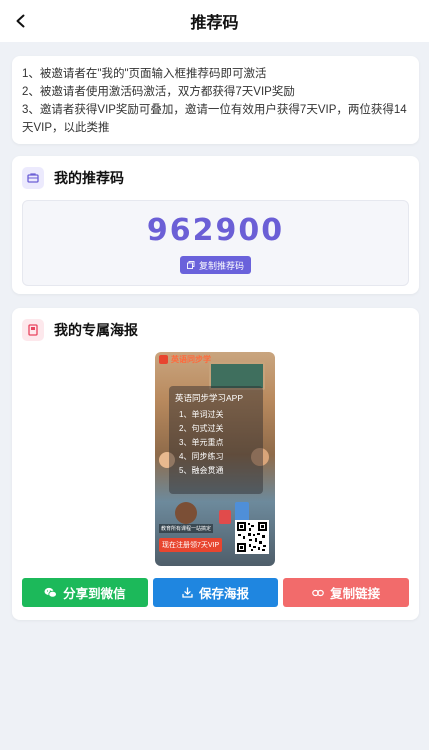  I want to click on briefcase-icon, so click(33, 178).